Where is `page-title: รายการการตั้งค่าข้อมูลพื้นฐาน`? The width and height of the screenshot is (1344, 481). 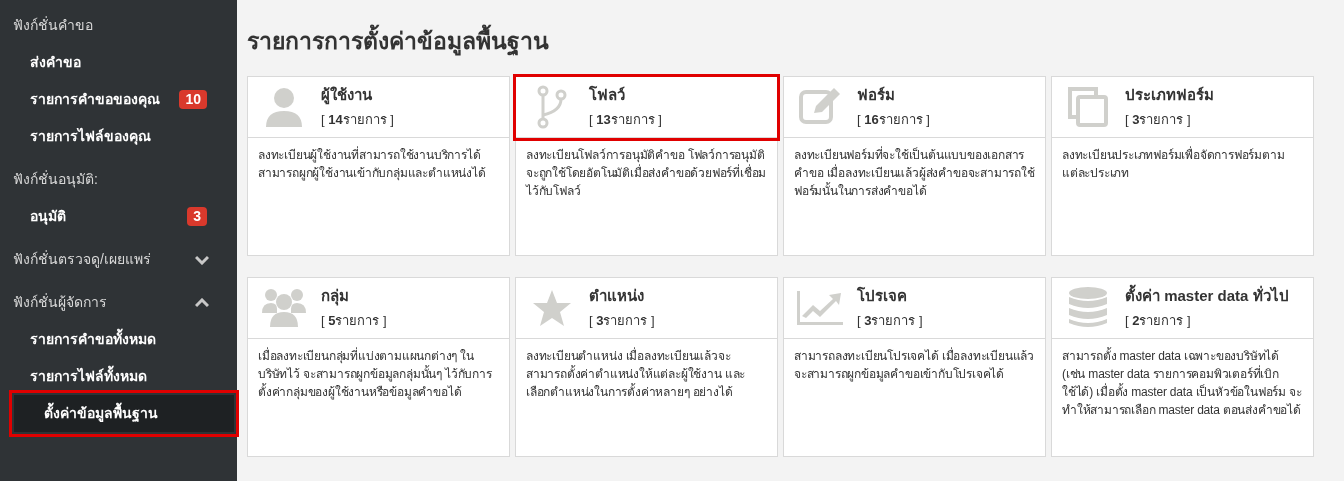 page-title: รายการการตั้งค่าข้อมูลพื้นฐาน is located at coordinates (780, 41).